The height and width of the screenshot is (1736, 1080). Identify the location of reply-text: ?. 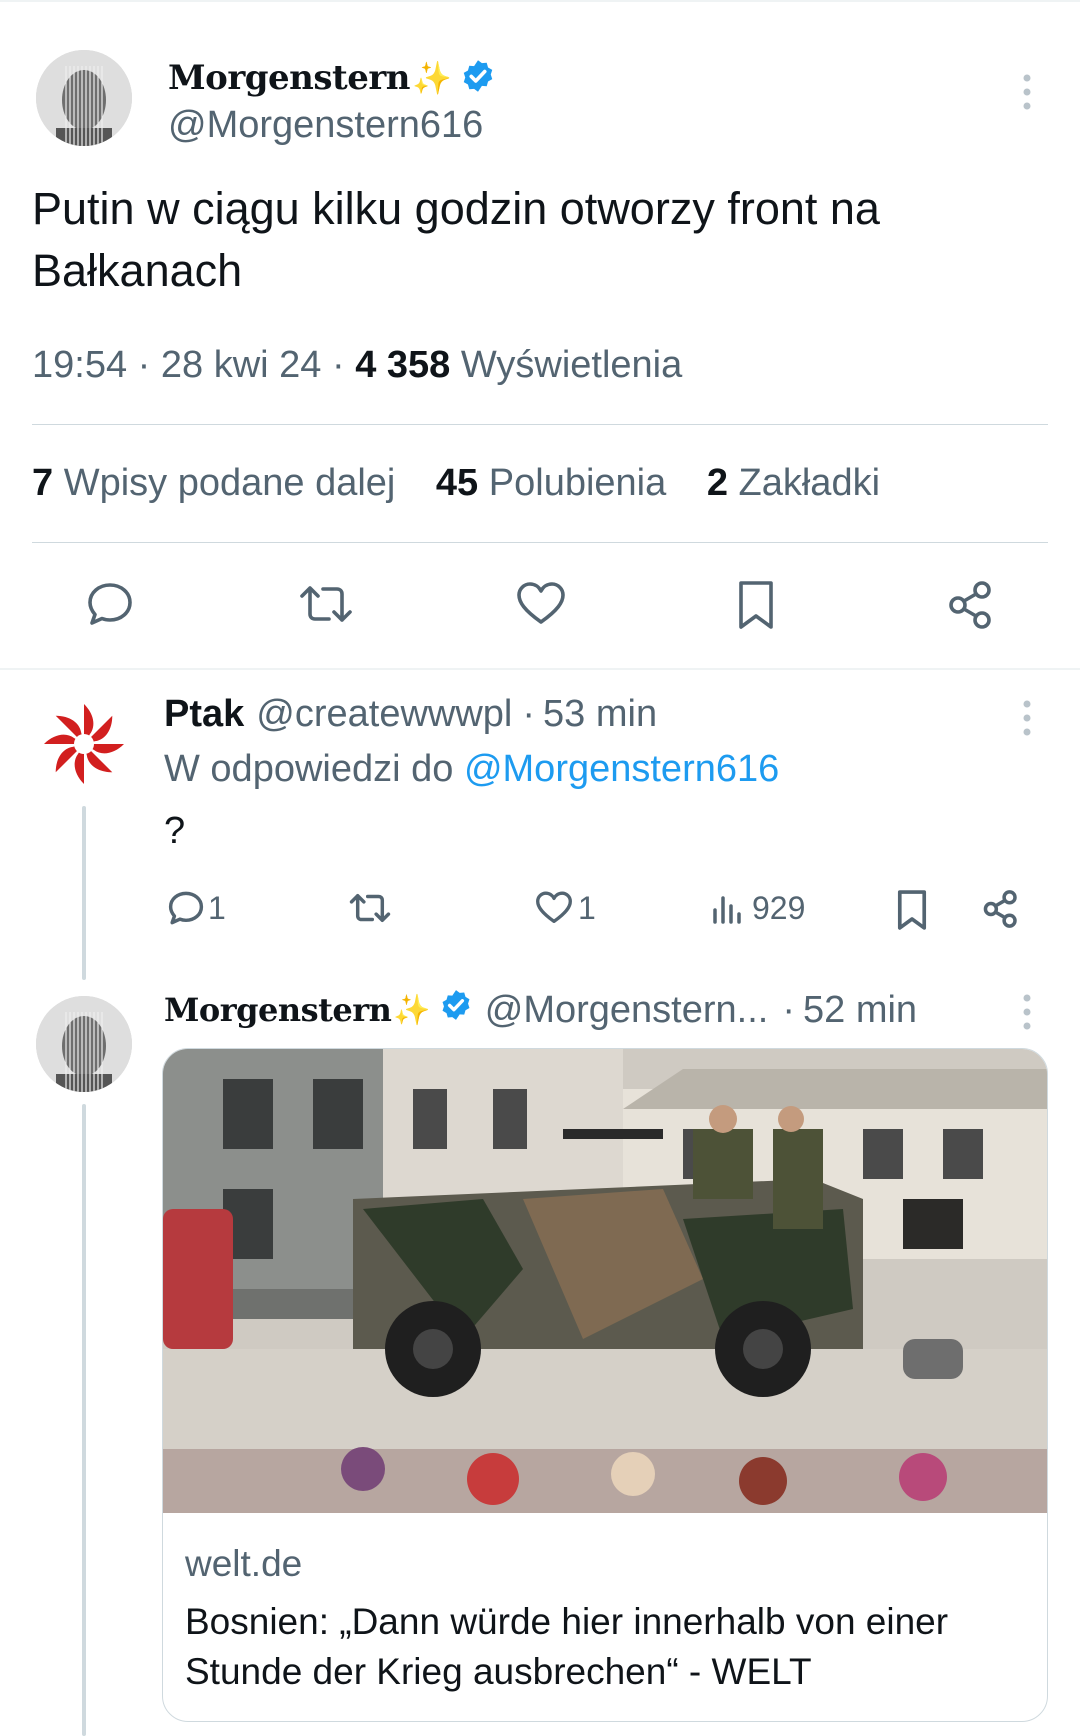
(175, 831).